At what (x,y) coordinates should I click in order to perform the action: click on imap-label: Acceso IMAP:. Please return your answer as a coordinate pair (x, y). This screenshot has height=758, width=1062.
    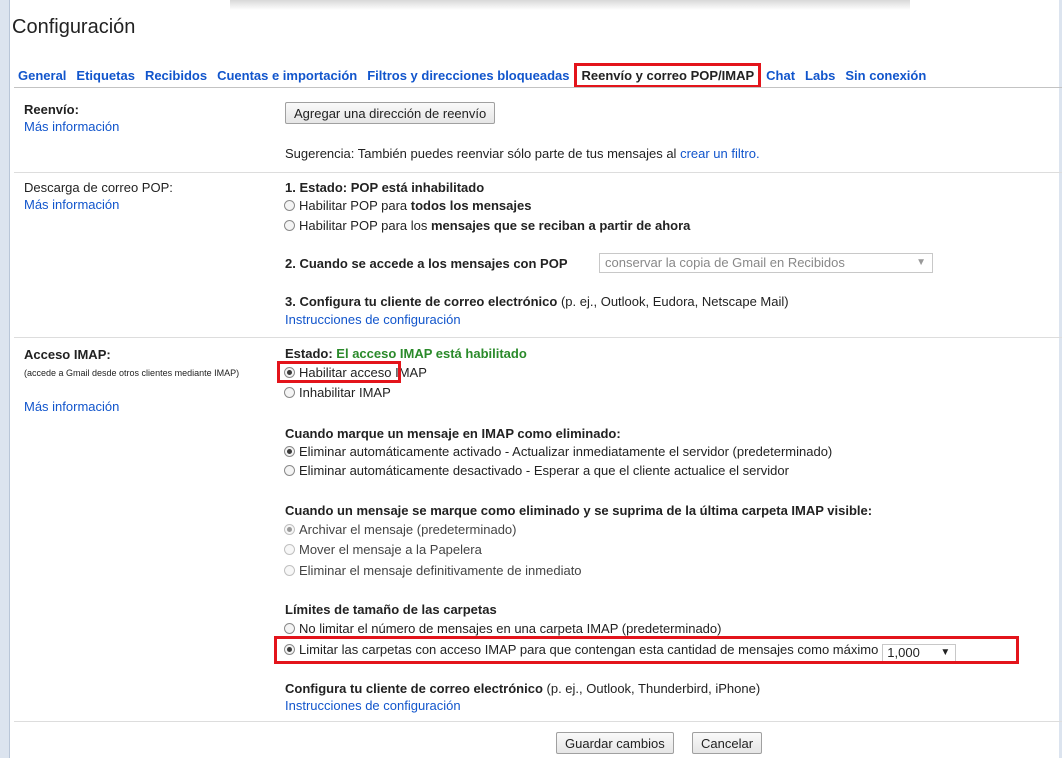
    Looking at the image, I should click on (67, 354).